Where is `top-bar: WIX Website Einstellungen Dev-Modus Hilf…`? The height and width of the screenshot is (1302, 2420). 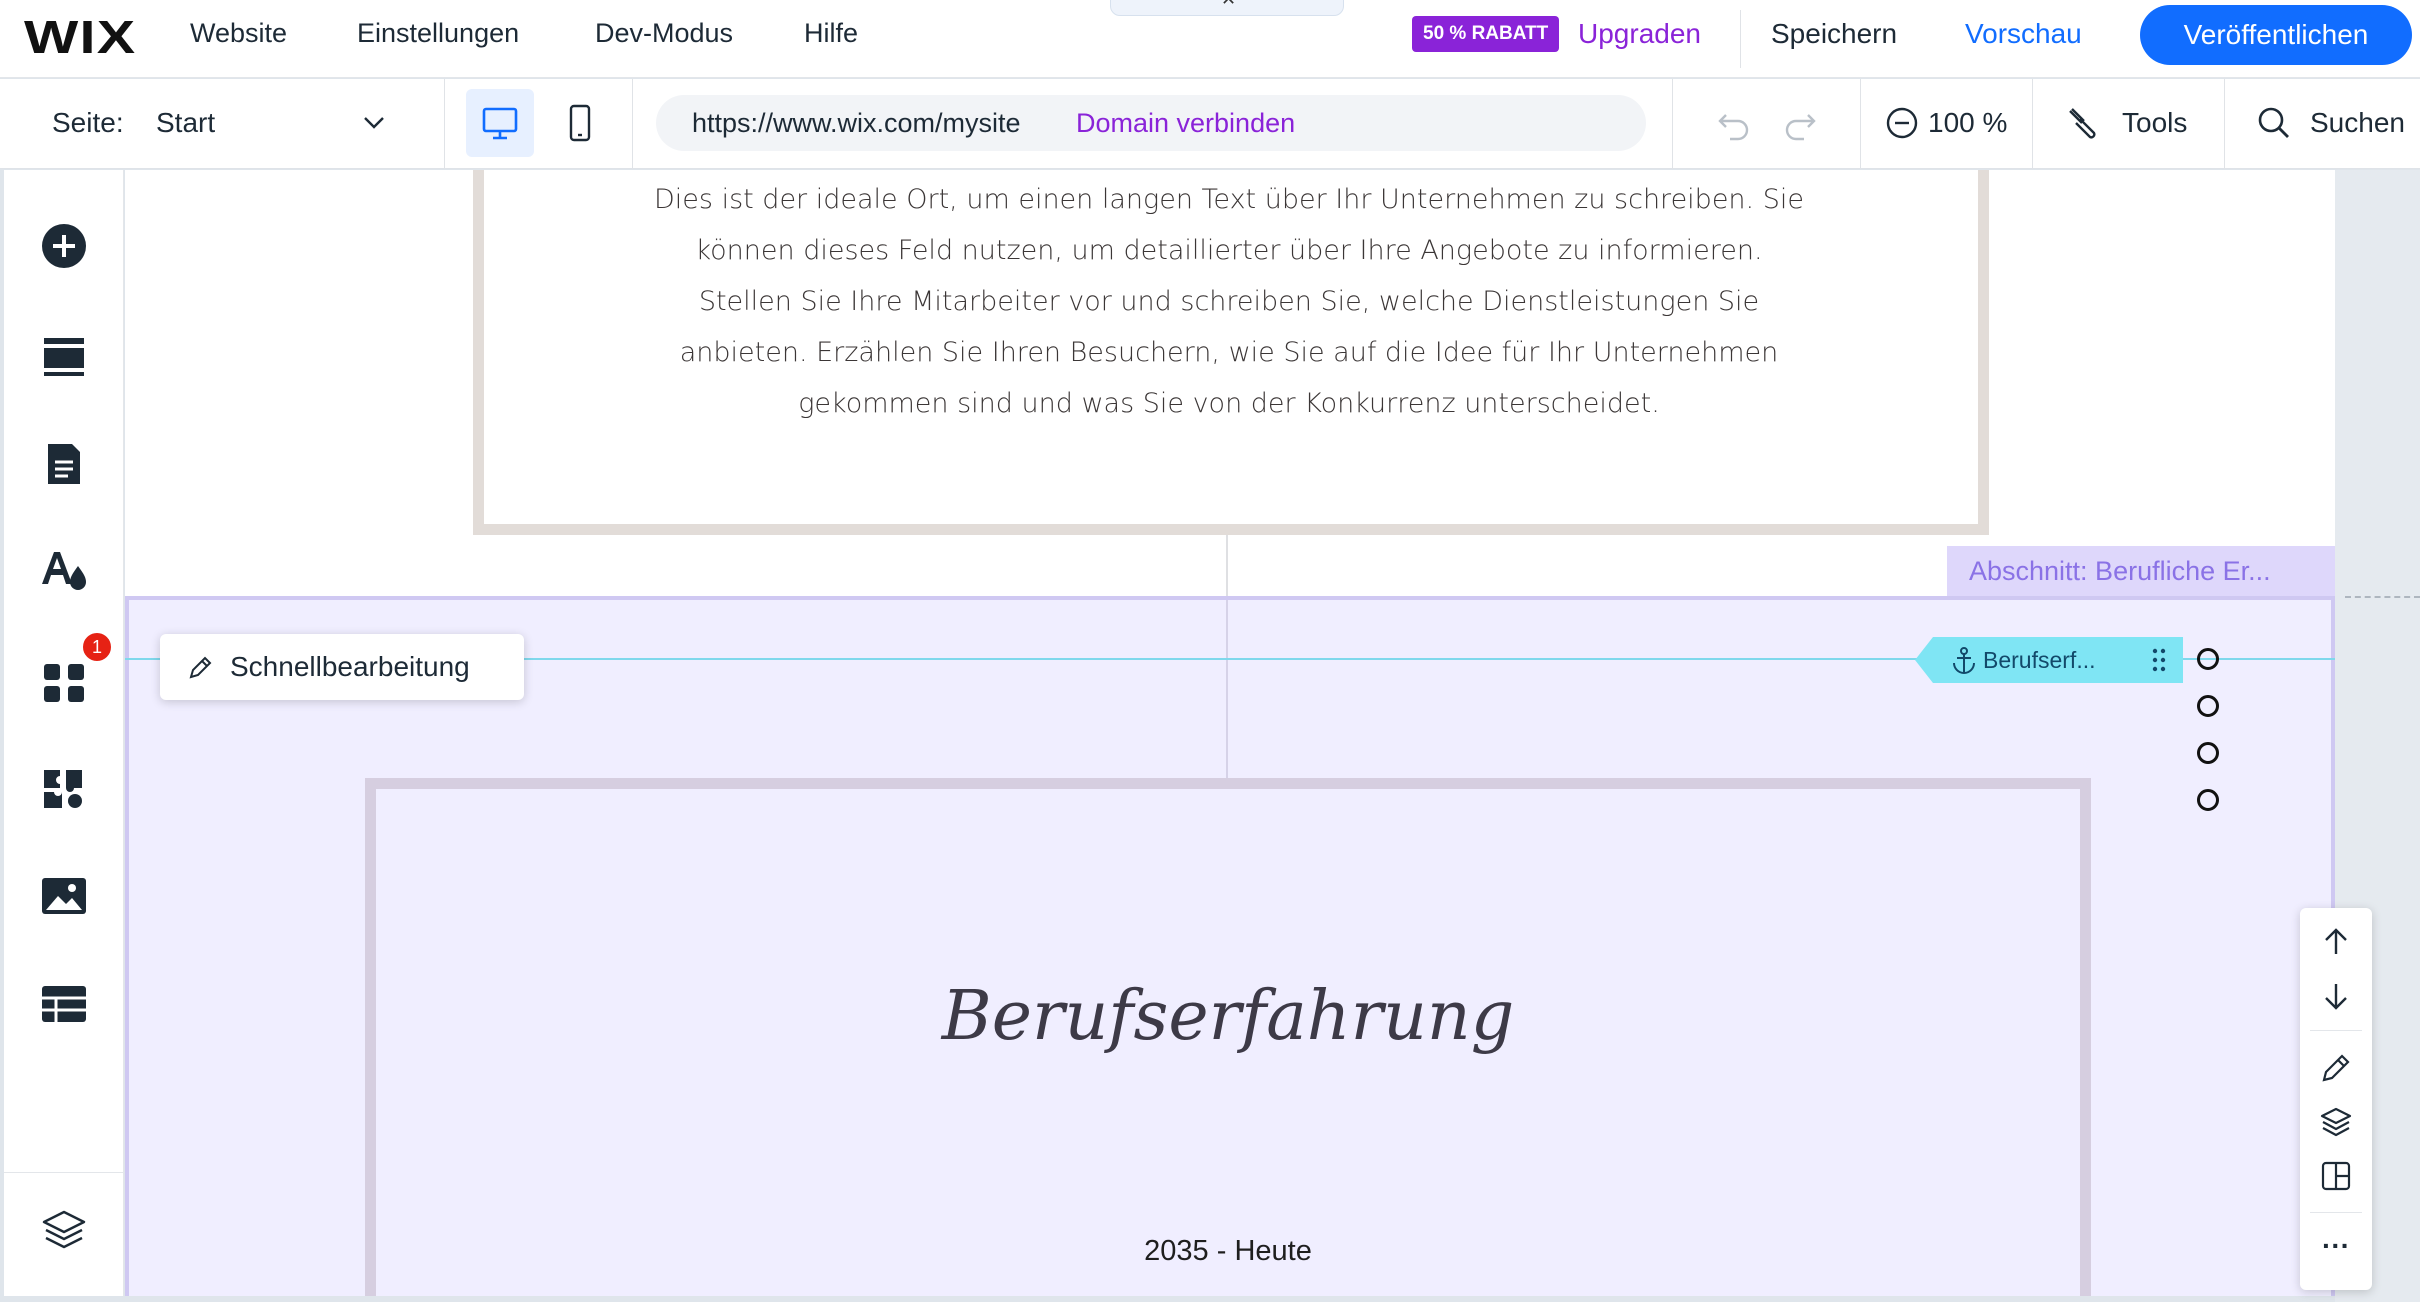 top-bar: WIX Website Einstellungen Dev-Modus Hilf… is located at coordinates (1210, 39).